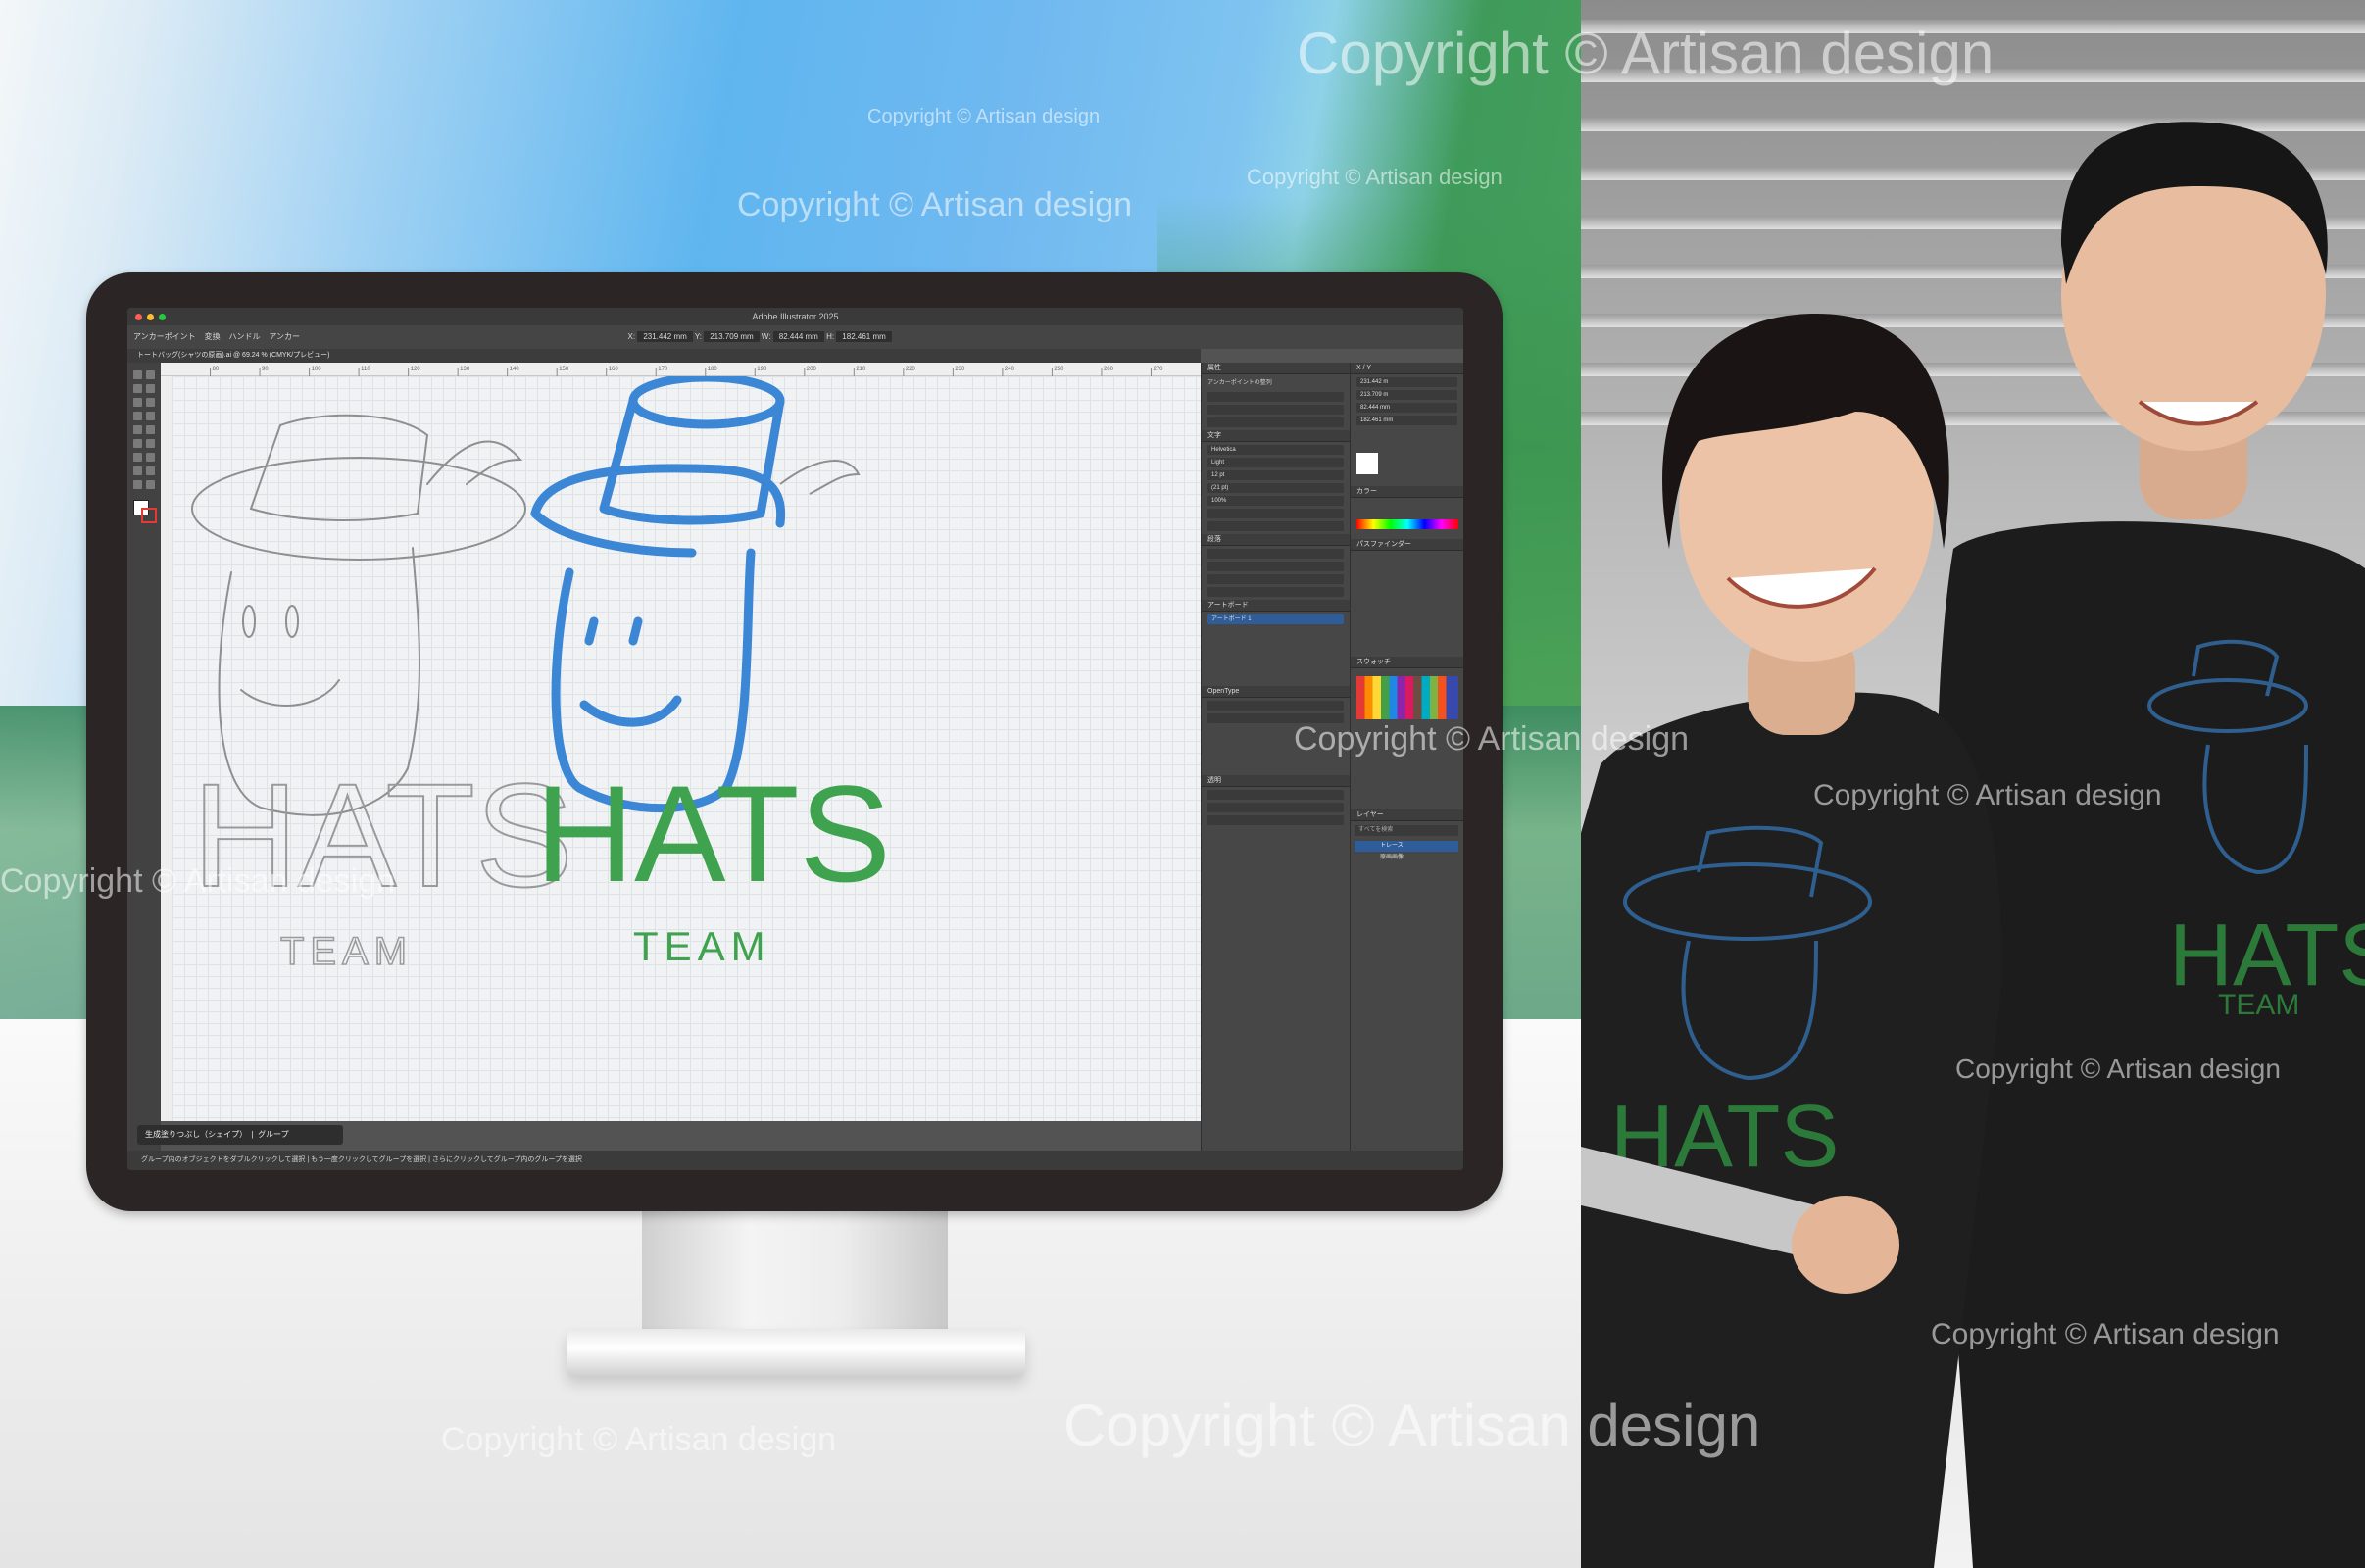  I want to click on rotate-tool-icon, so click(137, 443).